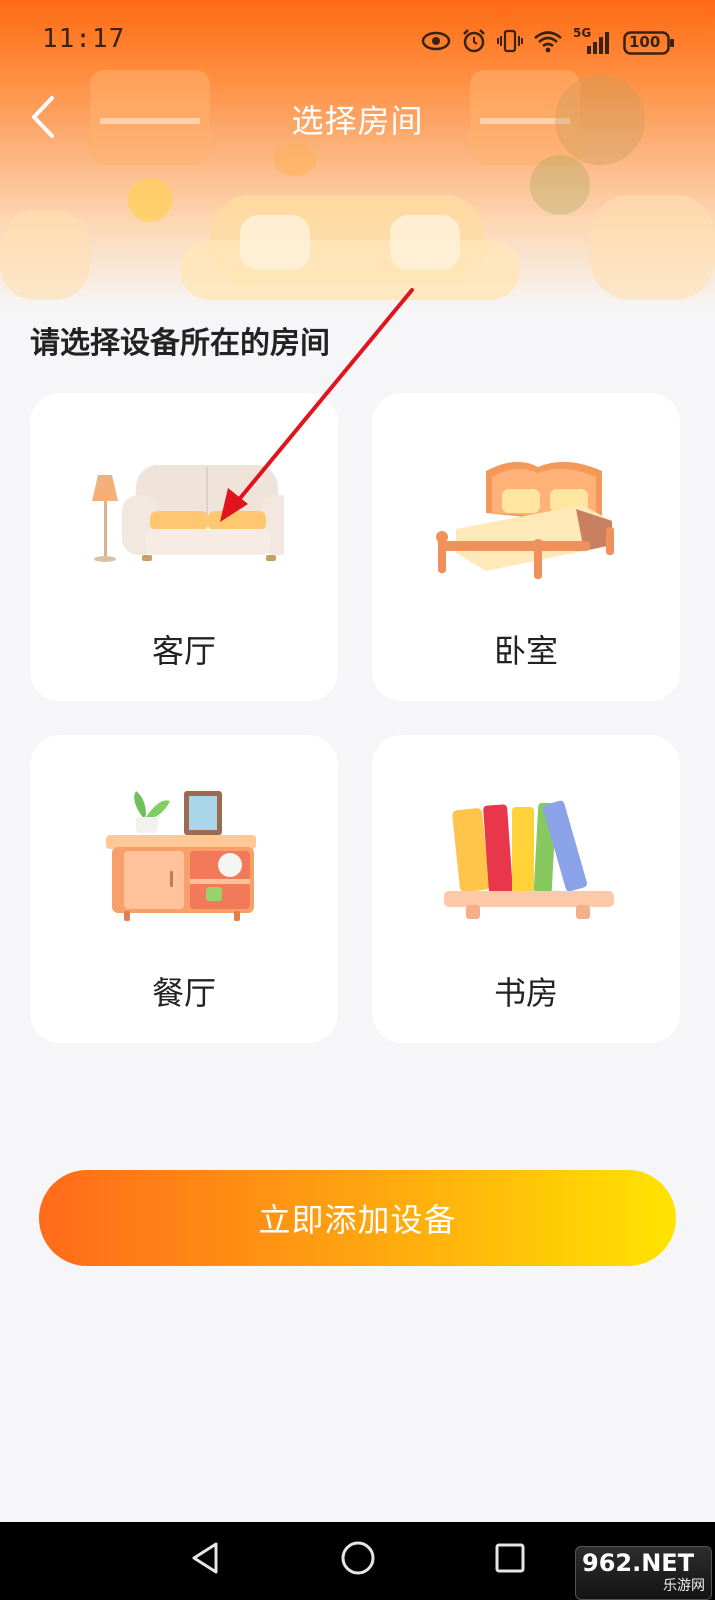 The height and width of the screenshot is (1600, 715). Describe the element at coordinates (638, 1563) in the screenshot. I see `watermark-main-text: 962.NET` at that location.